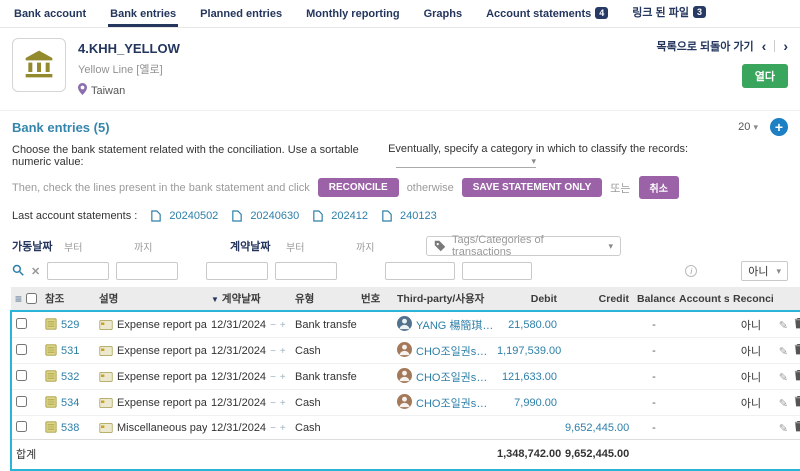 The width and height of the screenshot is (800, 471). I want to click on tab-label: Account statements, so click(539, 14).